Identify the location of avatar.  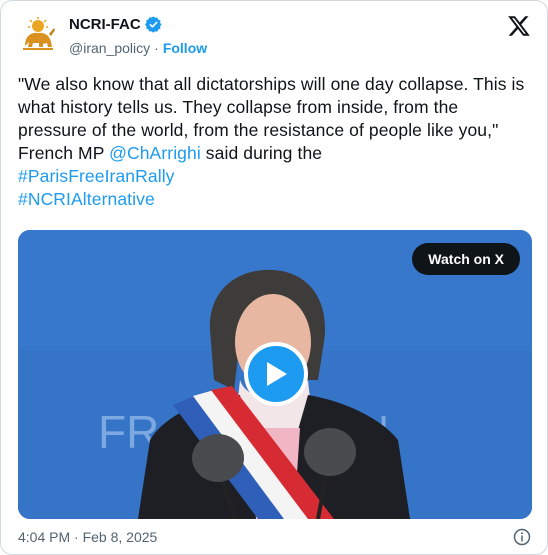
(38, 34).